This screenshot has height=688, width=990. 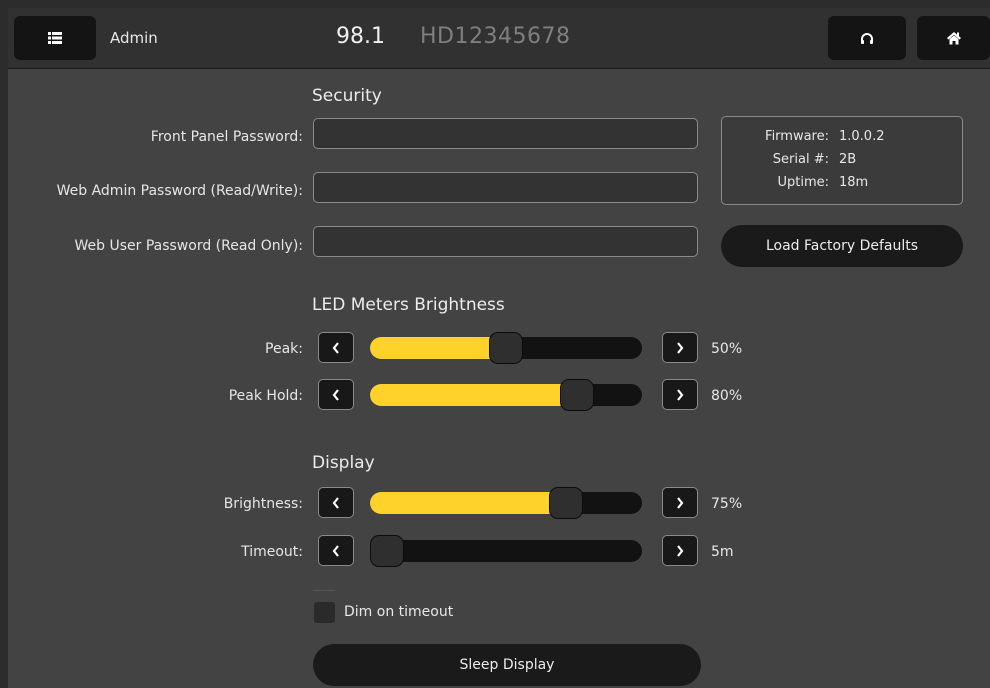 I want to click on peak-hold-label: Peak Hold:, so click(x=265, y=396).